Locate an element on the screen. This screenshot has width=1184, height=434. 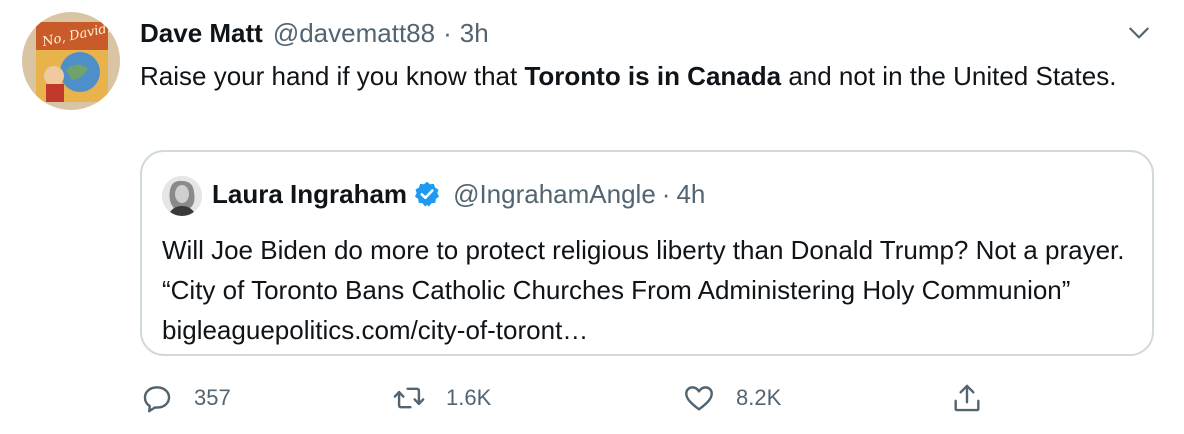
author-handle: @davematt88 is located at coordinates (354, 33).